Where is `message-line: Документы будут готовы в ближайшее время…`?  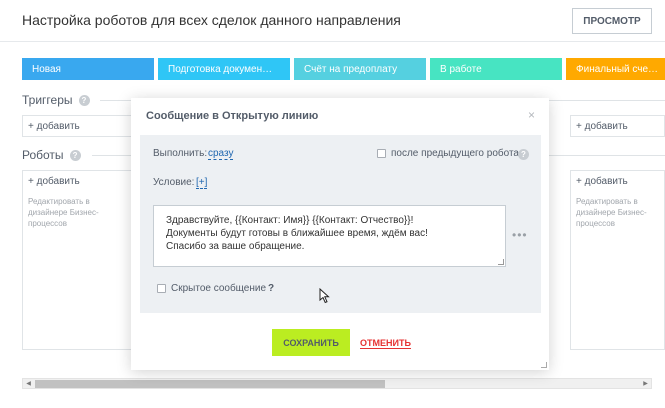
message-line: Документы будут готовы в ближайшее время… is located at coordinates (297, 233).